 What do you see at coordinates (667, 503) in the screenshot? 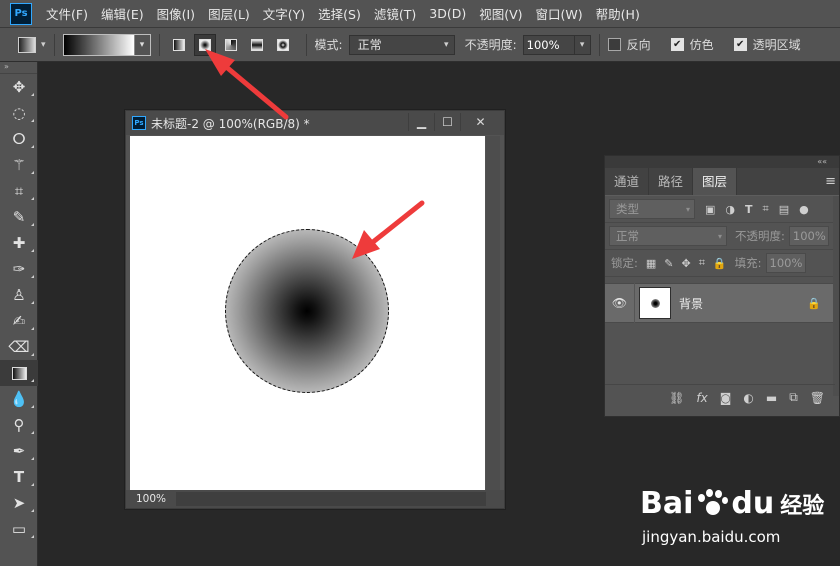
I see `watermark-brand: Bai` at bounding box center [667, 503].